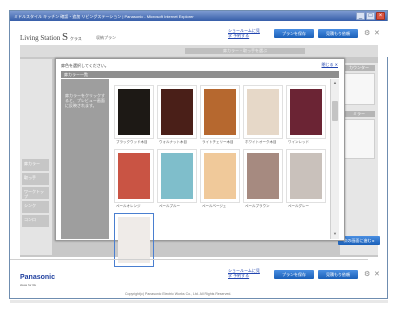  Describe the element at coordinates (298, 142) in the screenshot. I see `swatch-label: ワインレッド` at that location.